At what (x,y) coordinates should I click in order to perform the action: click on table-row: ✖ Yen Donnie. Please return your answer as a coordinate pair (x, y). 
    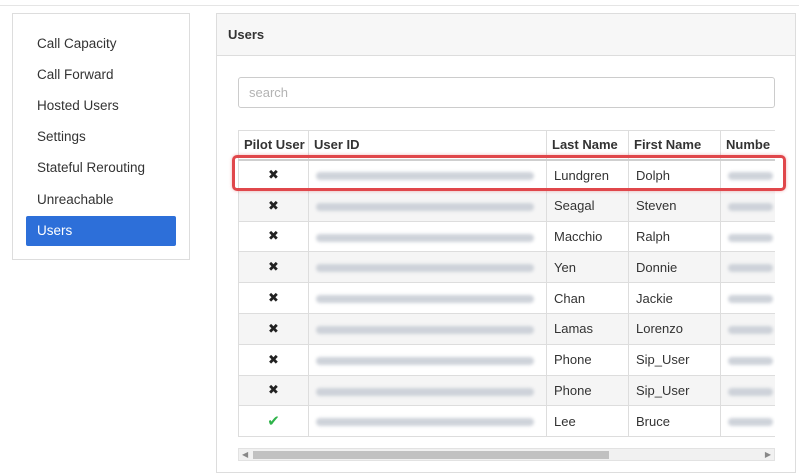
    Looking at the image, I should click on (506, 267).